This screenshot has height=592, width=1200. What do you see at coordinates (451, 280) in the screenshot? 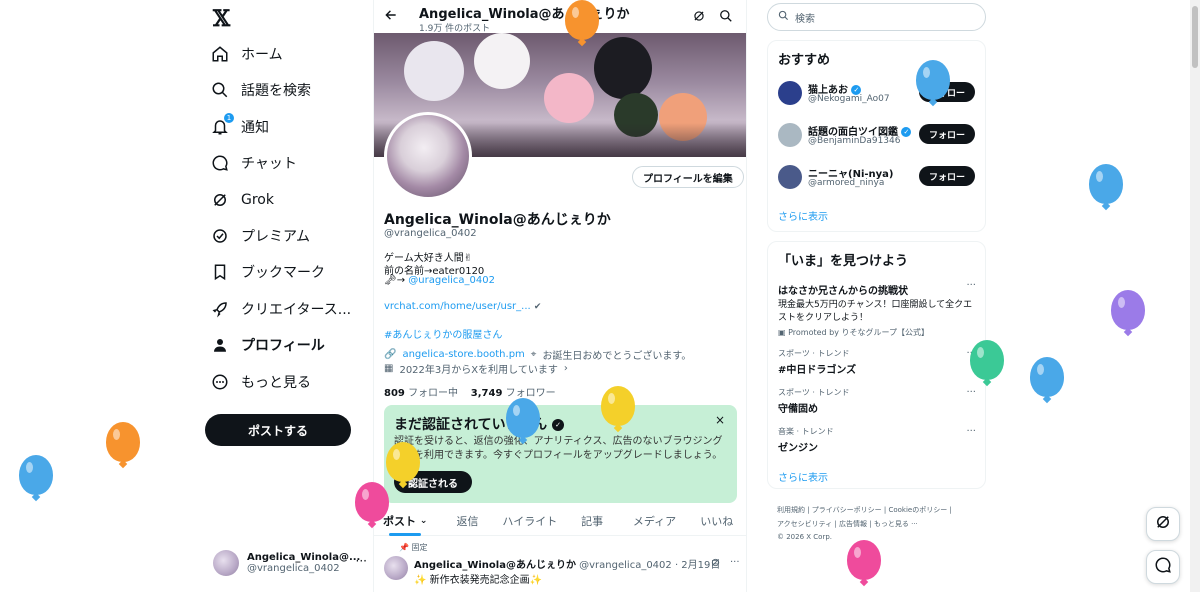
I see `mention-link: @uragelica_0402` at bounding box center [451, 280].